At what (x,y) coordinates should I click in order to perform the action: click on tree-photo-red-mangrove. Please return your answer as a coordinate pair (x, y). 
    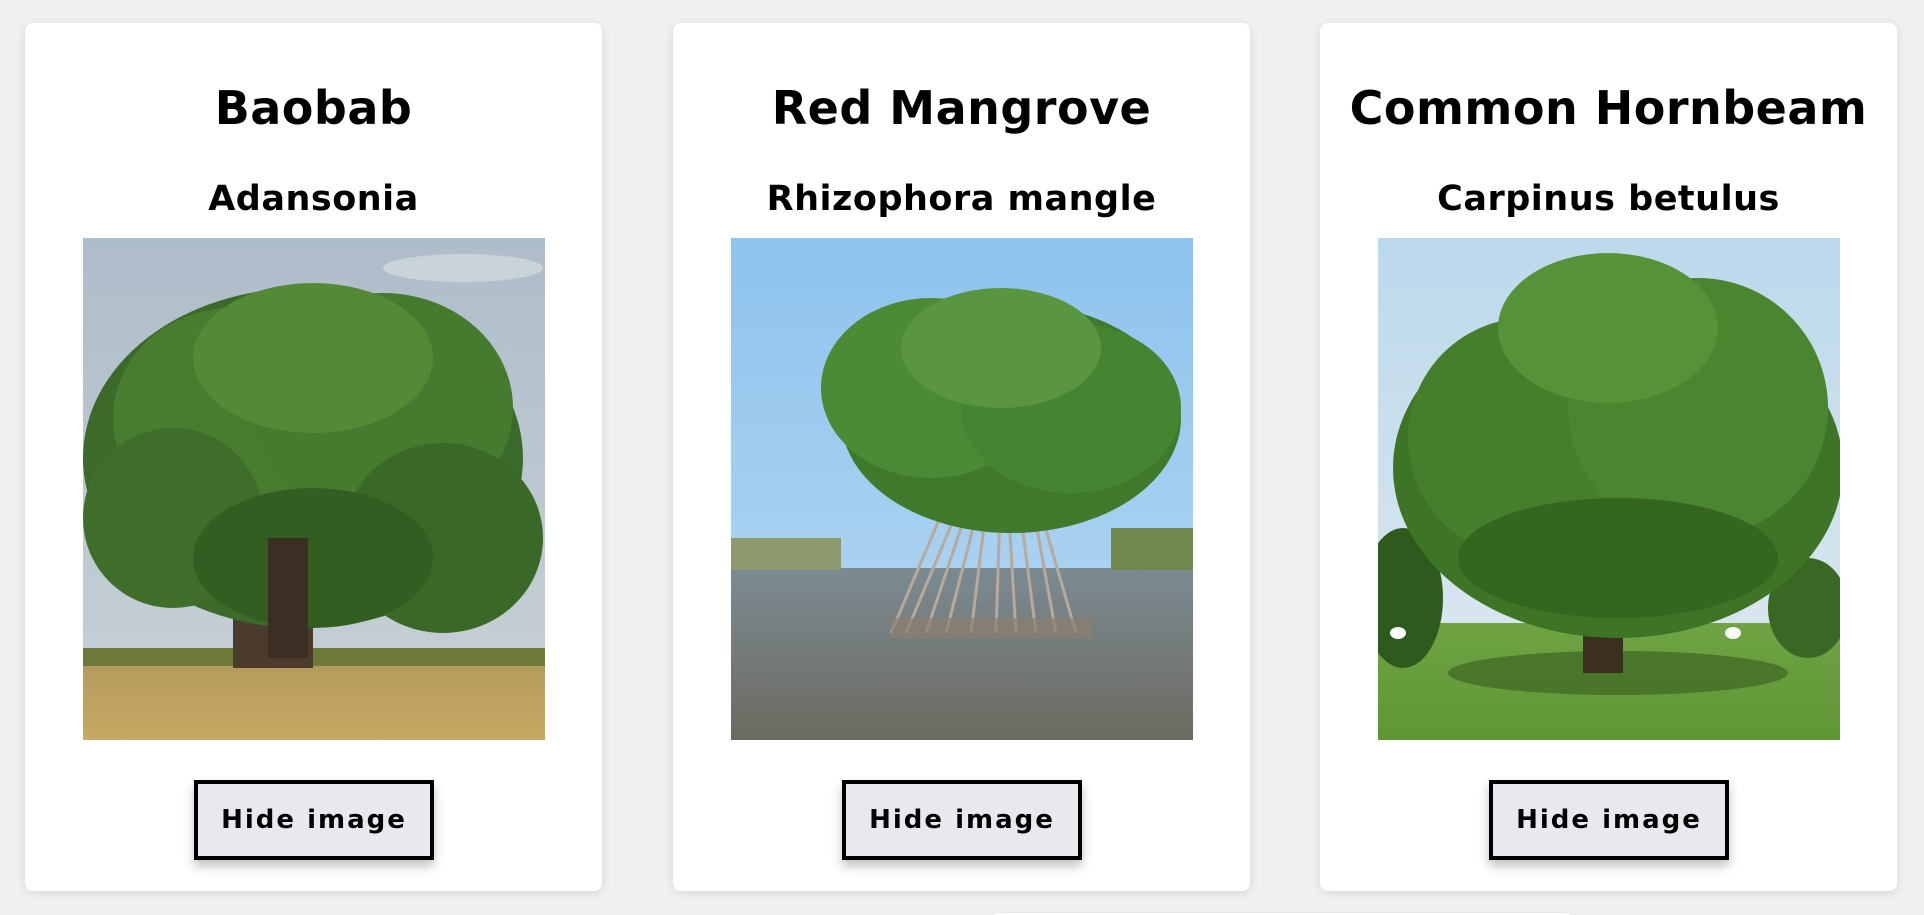
    Looking at the image, I should click on (962, 489).